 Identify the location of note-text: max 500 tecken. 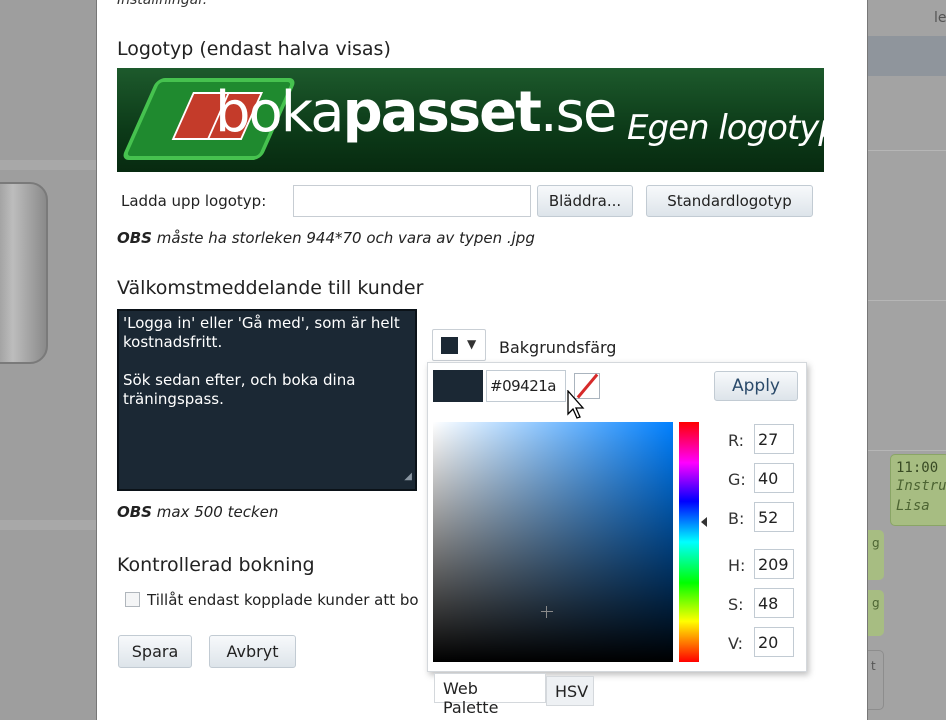
(215, 512).